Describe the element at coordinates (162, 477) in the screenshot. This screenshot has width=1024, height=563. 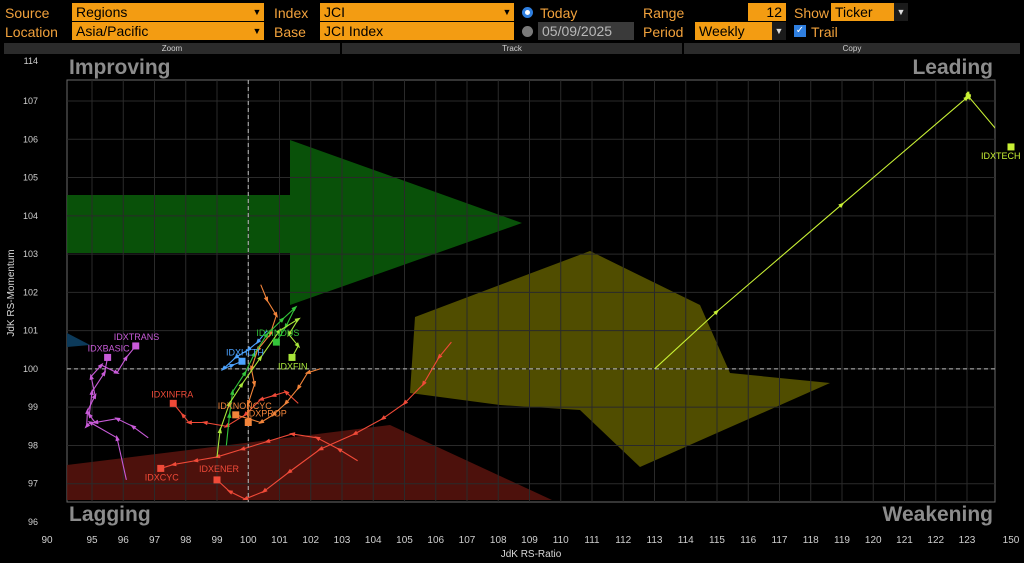
I see `label-idxcyc: IDXCYC` at that location.